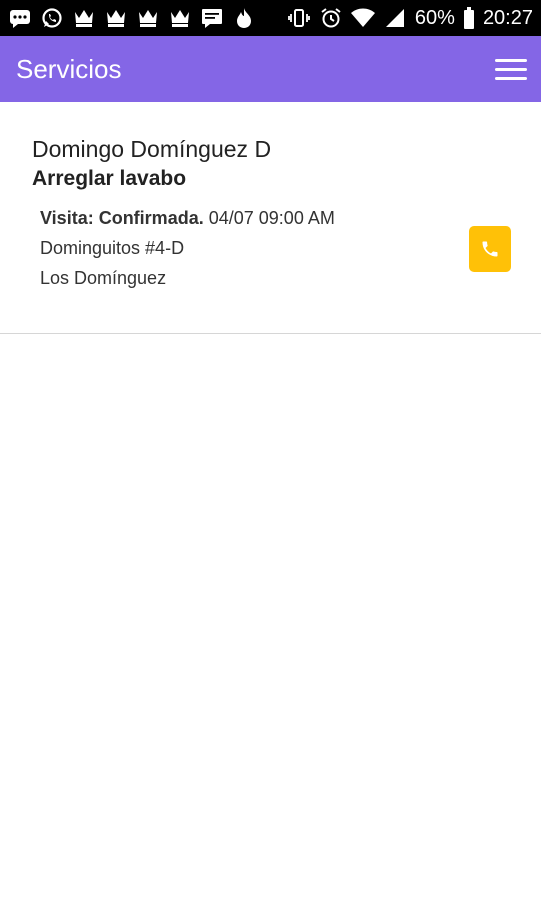 Image resolution: width=541 pixels, height=900 pixels. What do you see at coordinates (152, 149) in the screenshot?
I see `client-name: Domingo Domínguez D` at bounding box center [152, 149].